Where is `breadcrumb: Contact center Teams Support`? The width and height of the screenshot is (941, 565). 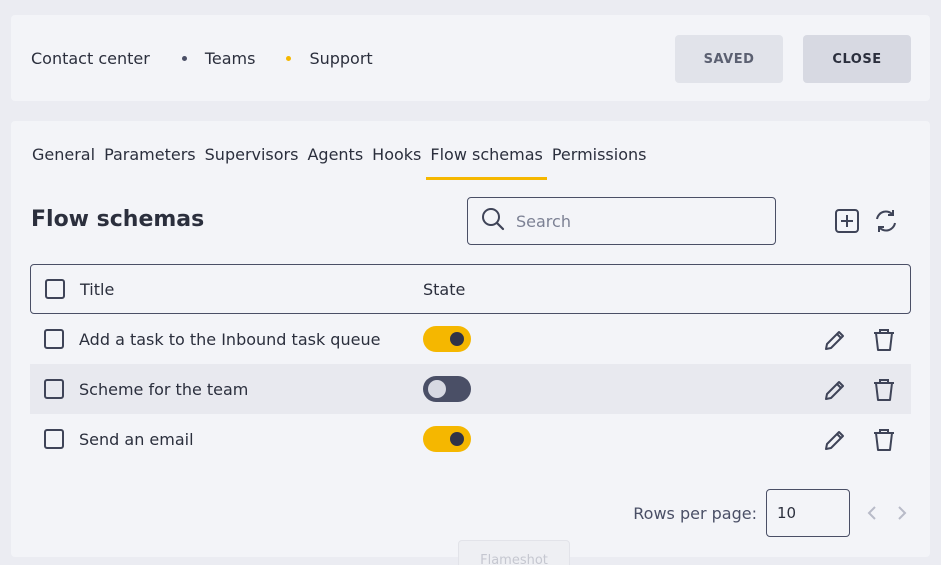
breadcrumb: Contact center Teams Support is located at coordinates (202, 58).